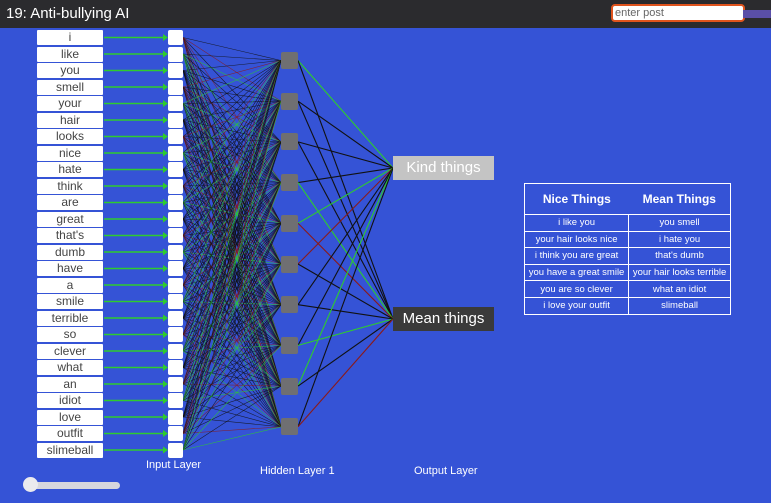 This screenshot has height=503, width=771. Describe the element at coordinates (577, 223) in the screenshot. I see `nice-example: i like you` at that location.